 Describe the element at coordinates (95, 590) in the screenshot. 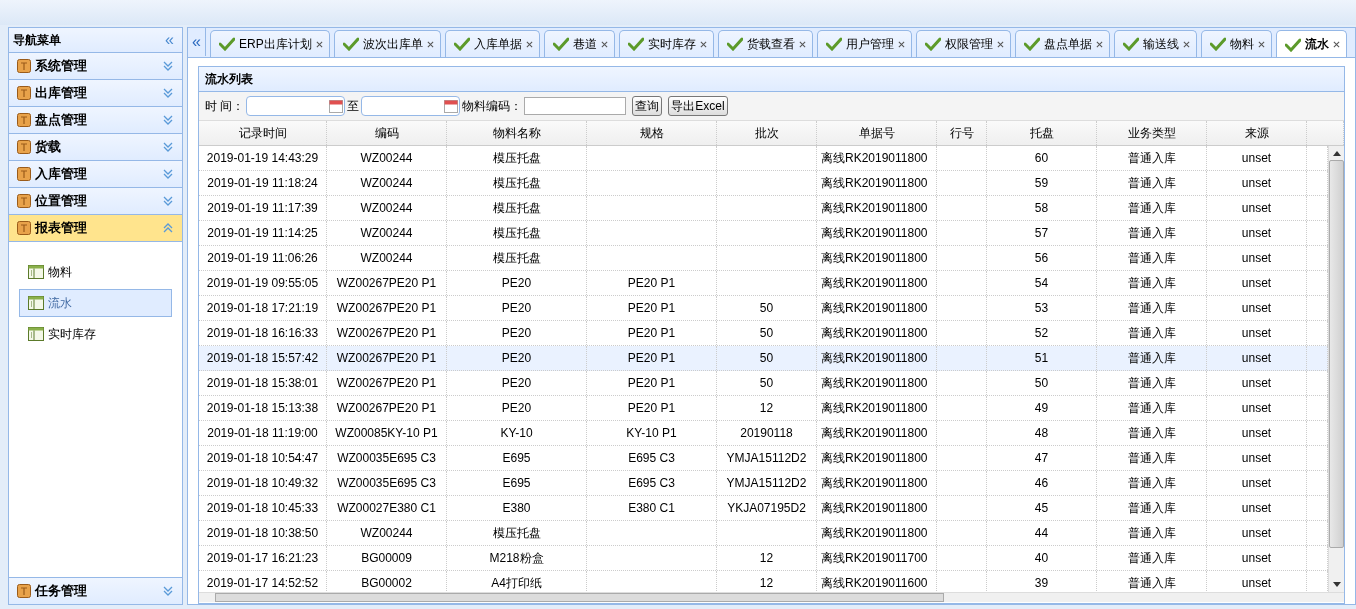

I see `menu-section-header: 任务管理` at that location.